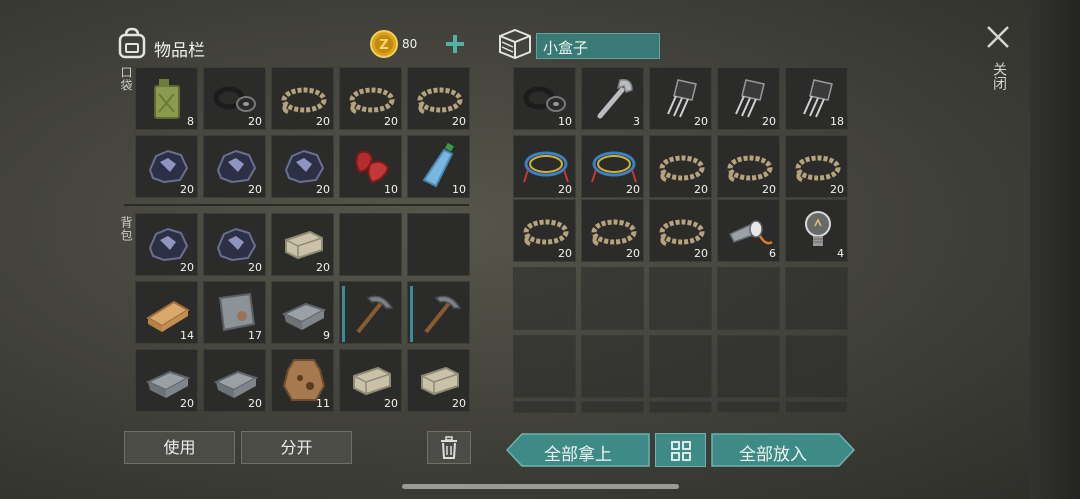 The height and width of the screenshot is (499, 1080). What do you see at coordinates (179, 51) in the screenshot?
I see `inventory-title: 物品栏` at bounding box center [179, 51].